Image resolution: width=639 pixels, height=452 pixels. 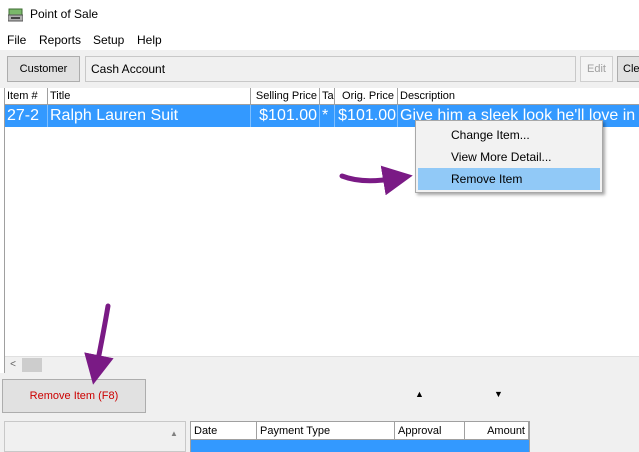 I want to click on menu-bar: File Reports Setup Help, so click(x=319, y=40).